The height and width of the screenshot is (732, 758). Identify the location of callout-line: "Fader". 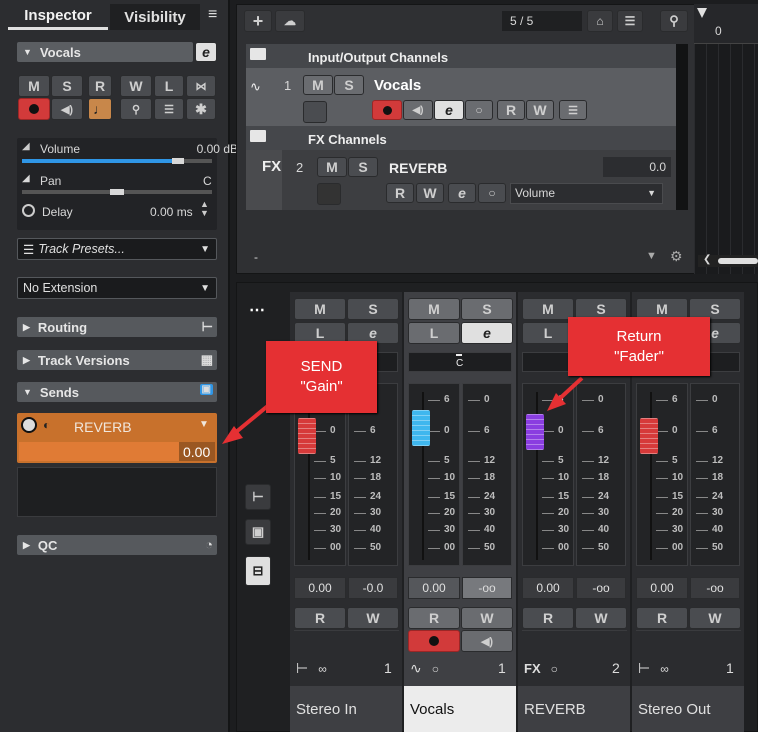
(639, 356).